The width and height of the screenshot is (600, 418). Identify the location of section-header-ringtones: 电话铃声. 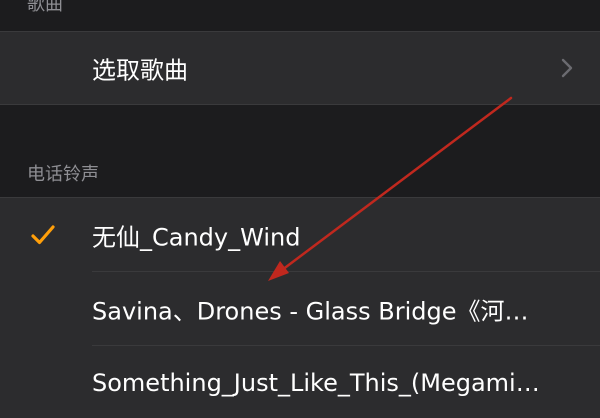
(63, 174).